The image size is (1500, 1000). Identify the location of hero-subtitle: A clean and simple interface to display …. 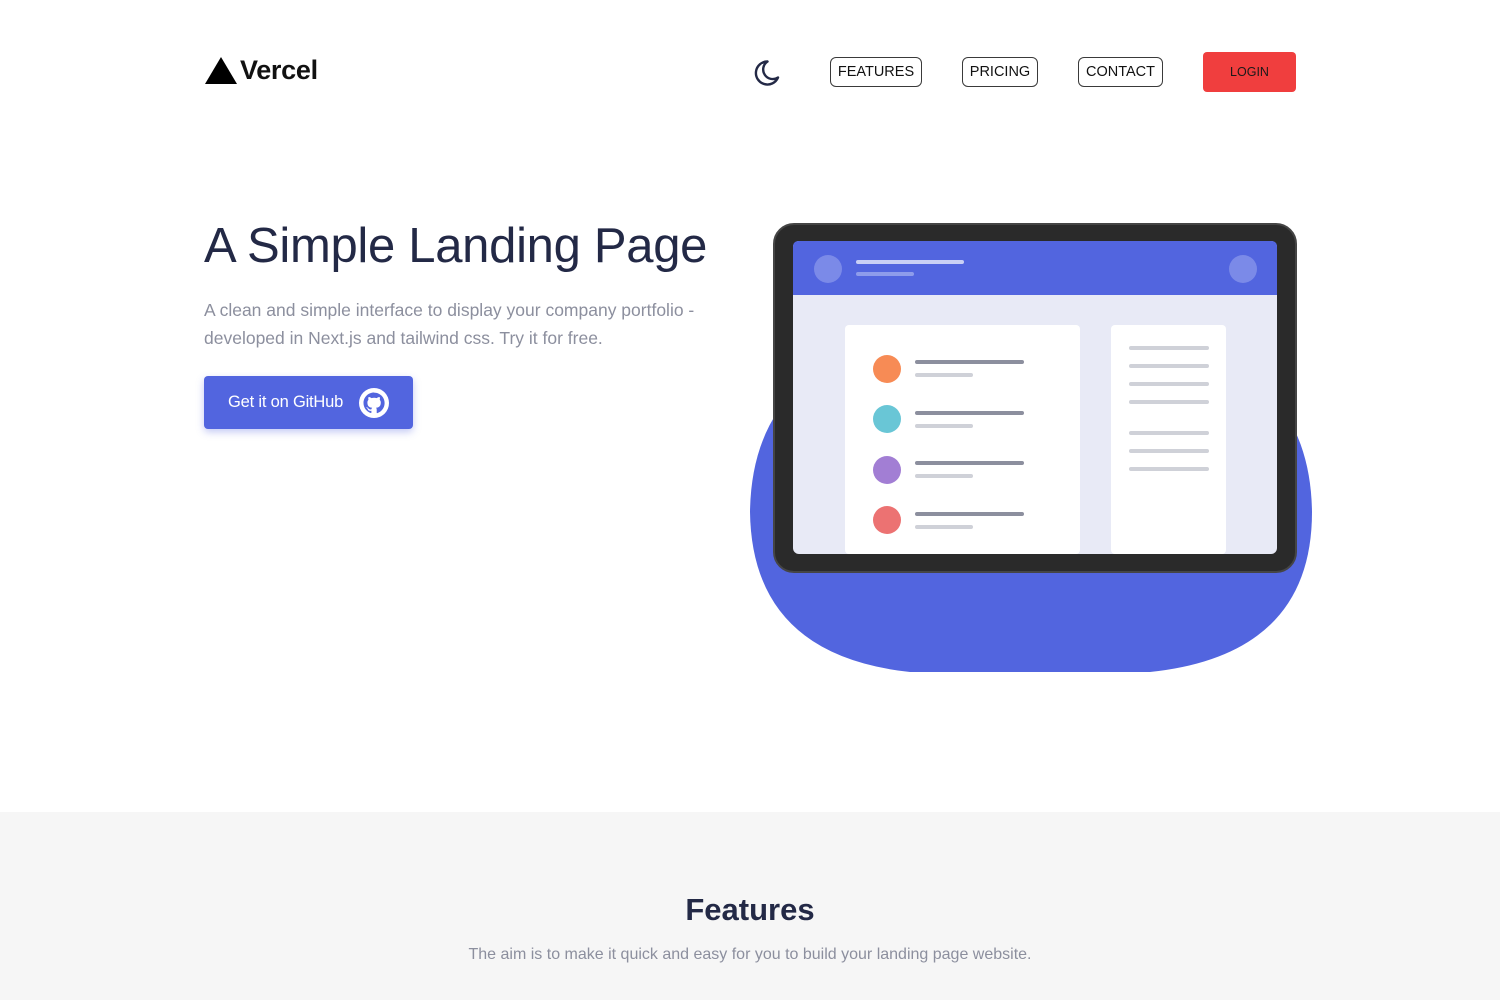
(449, 324).